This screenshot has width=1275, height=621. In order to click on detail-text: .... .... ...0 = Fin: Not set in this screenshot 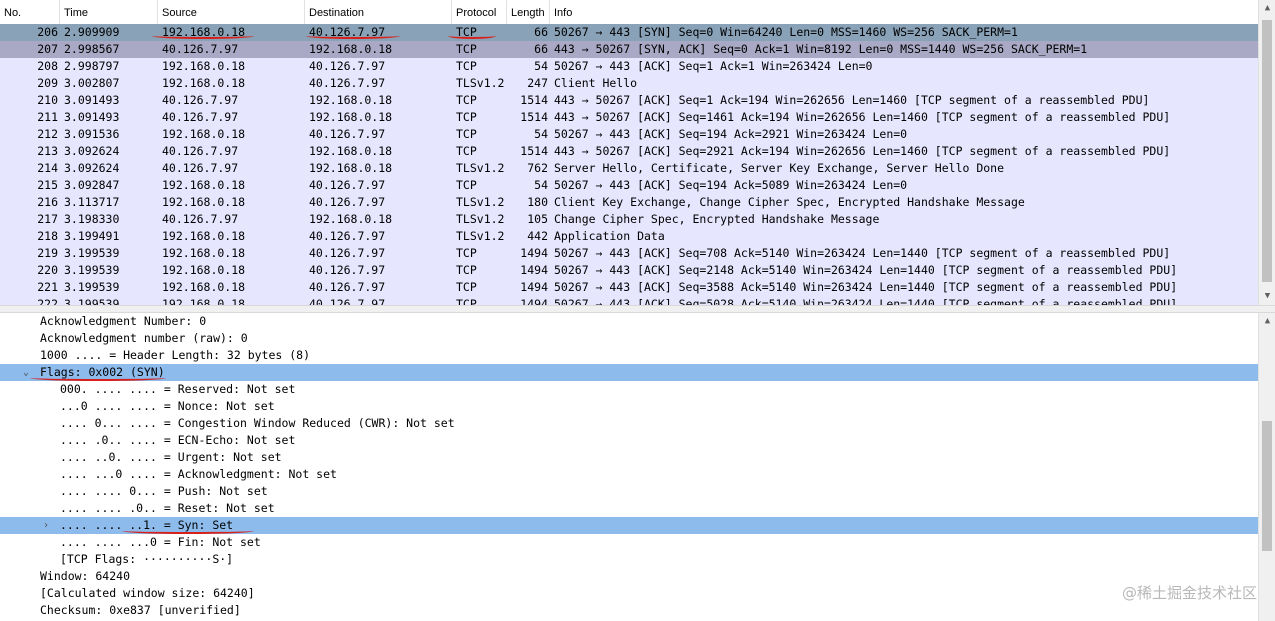, I will do `click(160, 542)`.